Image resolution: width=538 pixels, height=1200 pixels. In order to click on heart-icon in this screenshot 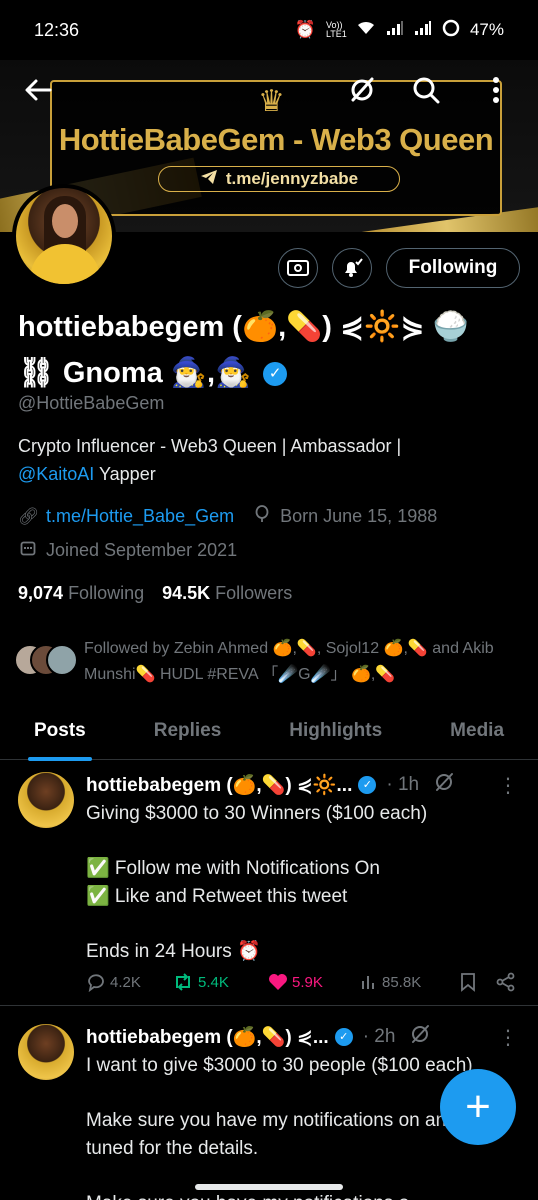, I will do `click(278, 982)`.